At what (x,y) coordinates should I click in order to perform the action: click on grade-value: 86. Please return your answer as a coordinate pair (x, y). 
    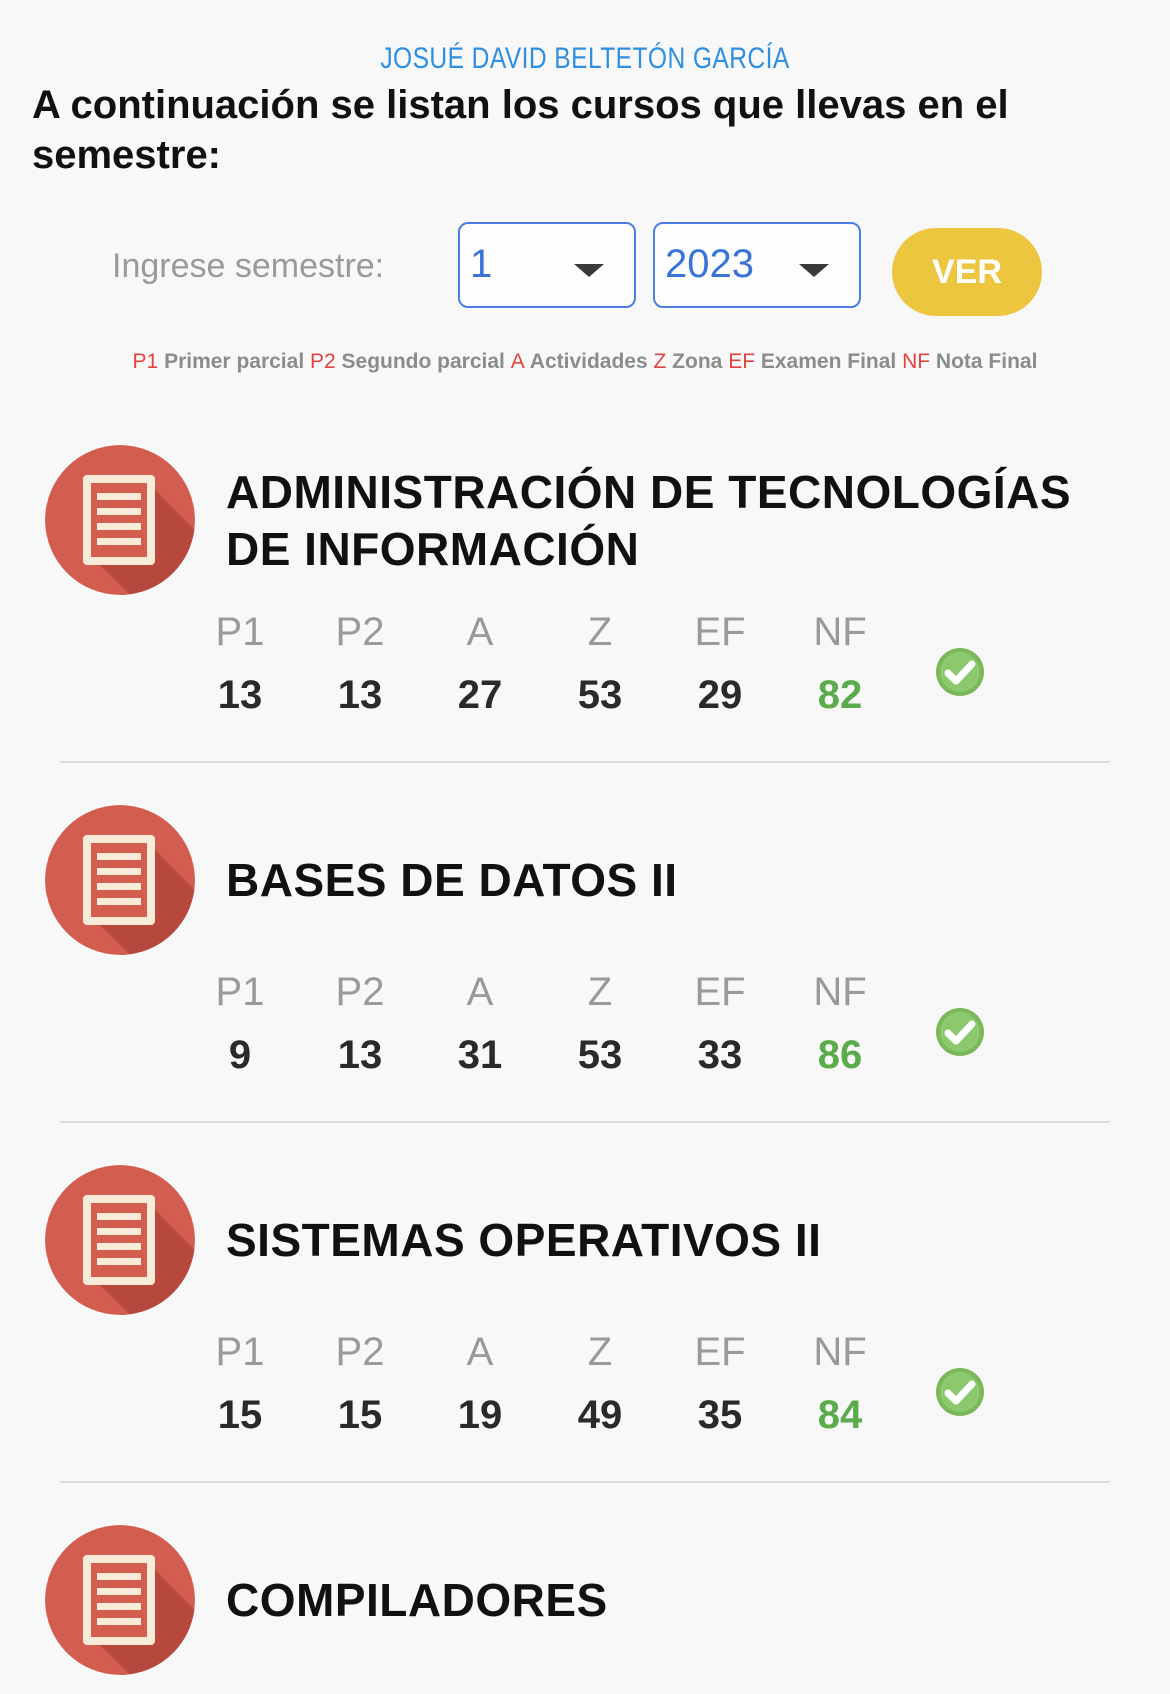
    Looking at the image, I should click on (840, 1055).